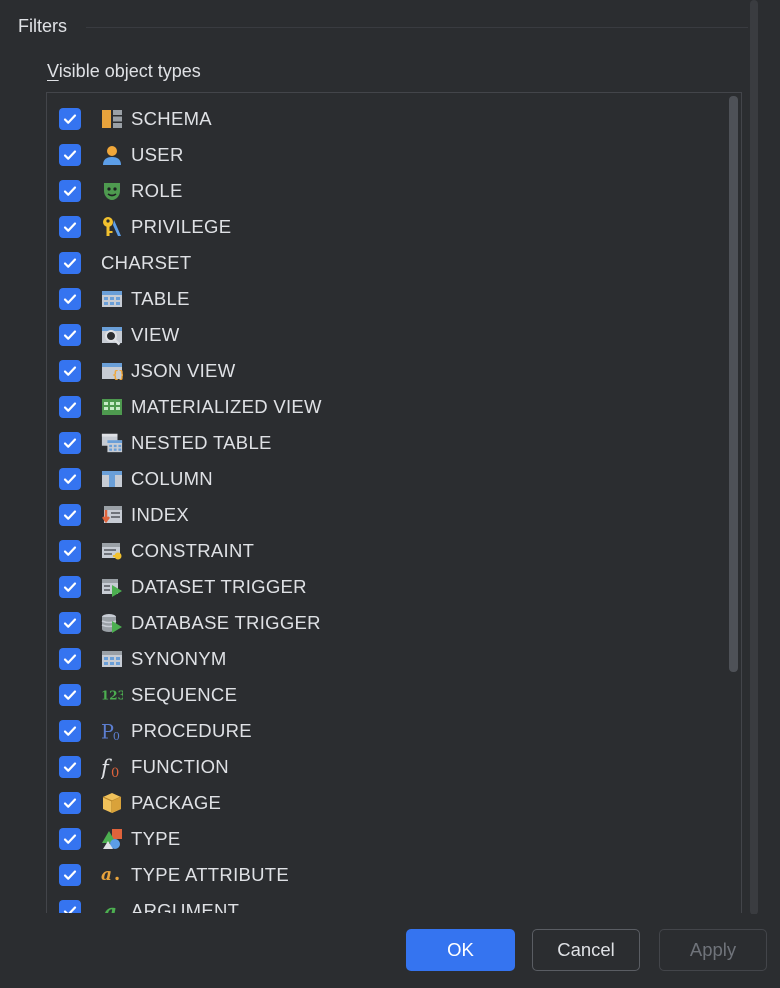 The height and width of the screenshot is (988, 780). What do you see at coordinates (112, 191) in the screenshot?
I see `role-icon` at bounding box center [112, 191].